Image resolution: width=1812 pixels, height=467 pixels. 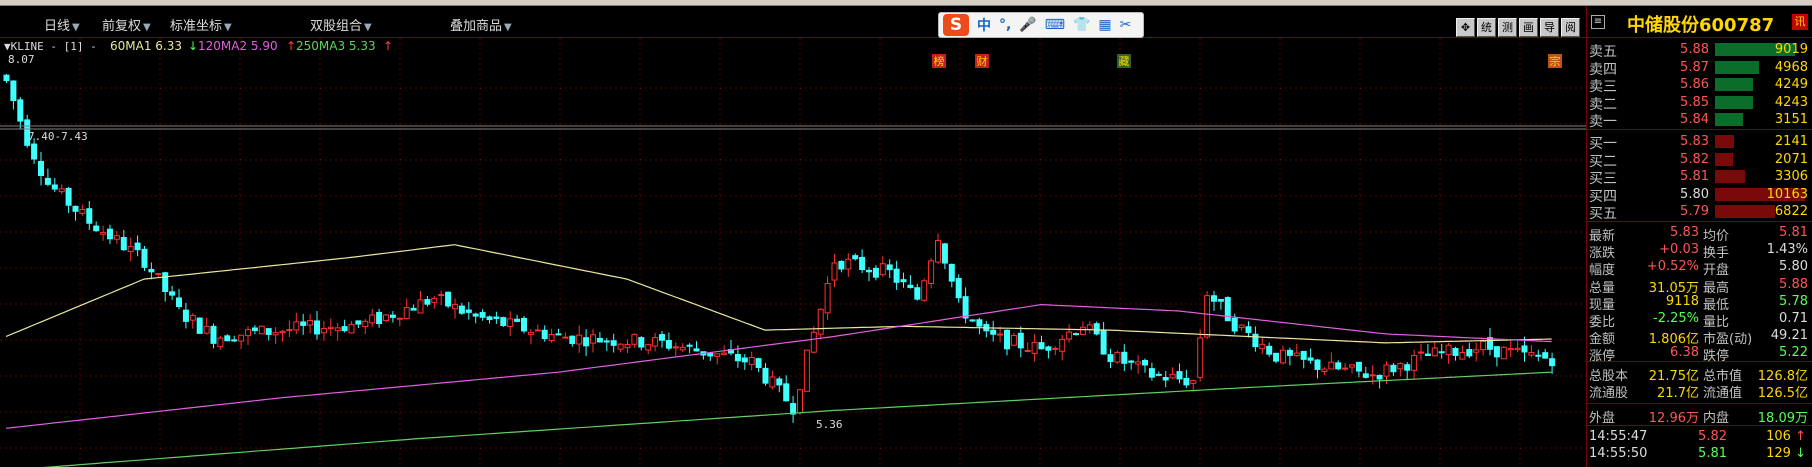 I want to click on draw-button: 画, so click(x=1528, y=27).